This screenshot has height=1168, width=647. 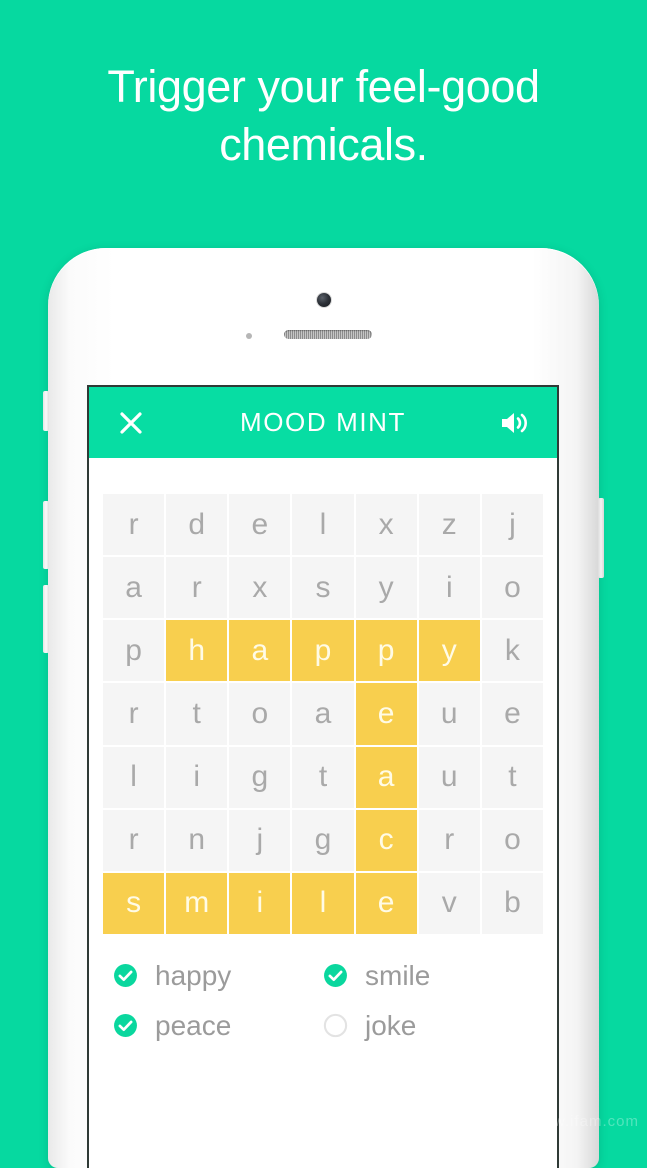 I want to click on grid-cell-r6-c6: r, so click(x=449, y=840).